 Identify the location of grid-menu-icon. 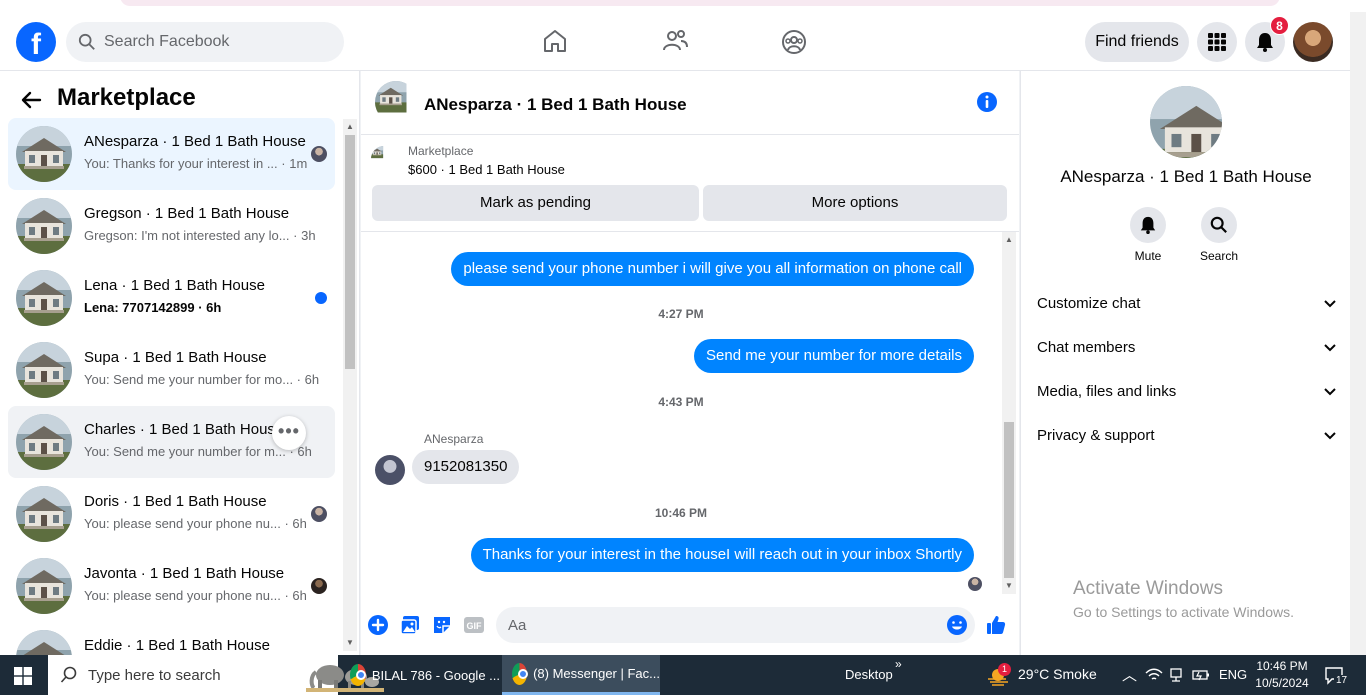
(1217, 42).